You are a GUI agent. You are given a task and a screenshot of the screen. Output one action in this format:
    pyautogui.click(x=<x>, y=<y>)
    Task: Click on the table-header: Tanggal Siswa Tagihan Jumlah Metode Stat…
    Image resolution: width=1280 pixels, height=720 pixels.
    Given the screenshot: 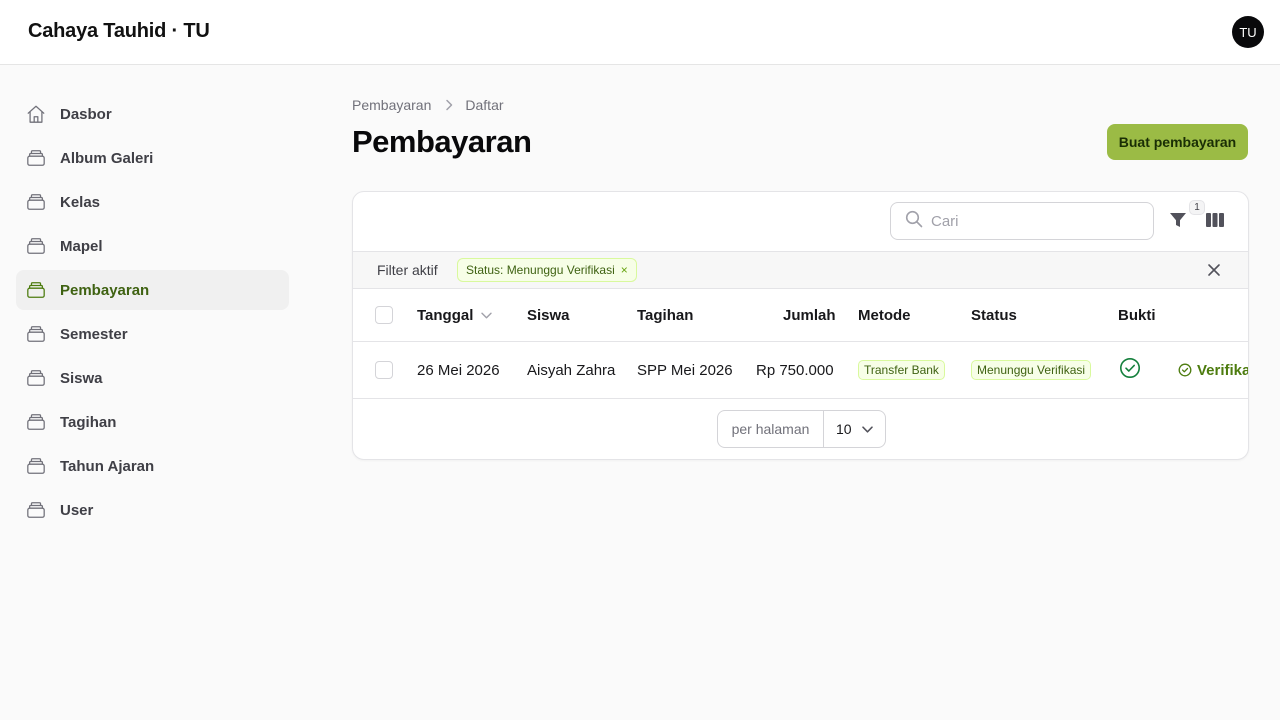 What is the action you would take?
    pyautogui.click(x=800, y=315)
    